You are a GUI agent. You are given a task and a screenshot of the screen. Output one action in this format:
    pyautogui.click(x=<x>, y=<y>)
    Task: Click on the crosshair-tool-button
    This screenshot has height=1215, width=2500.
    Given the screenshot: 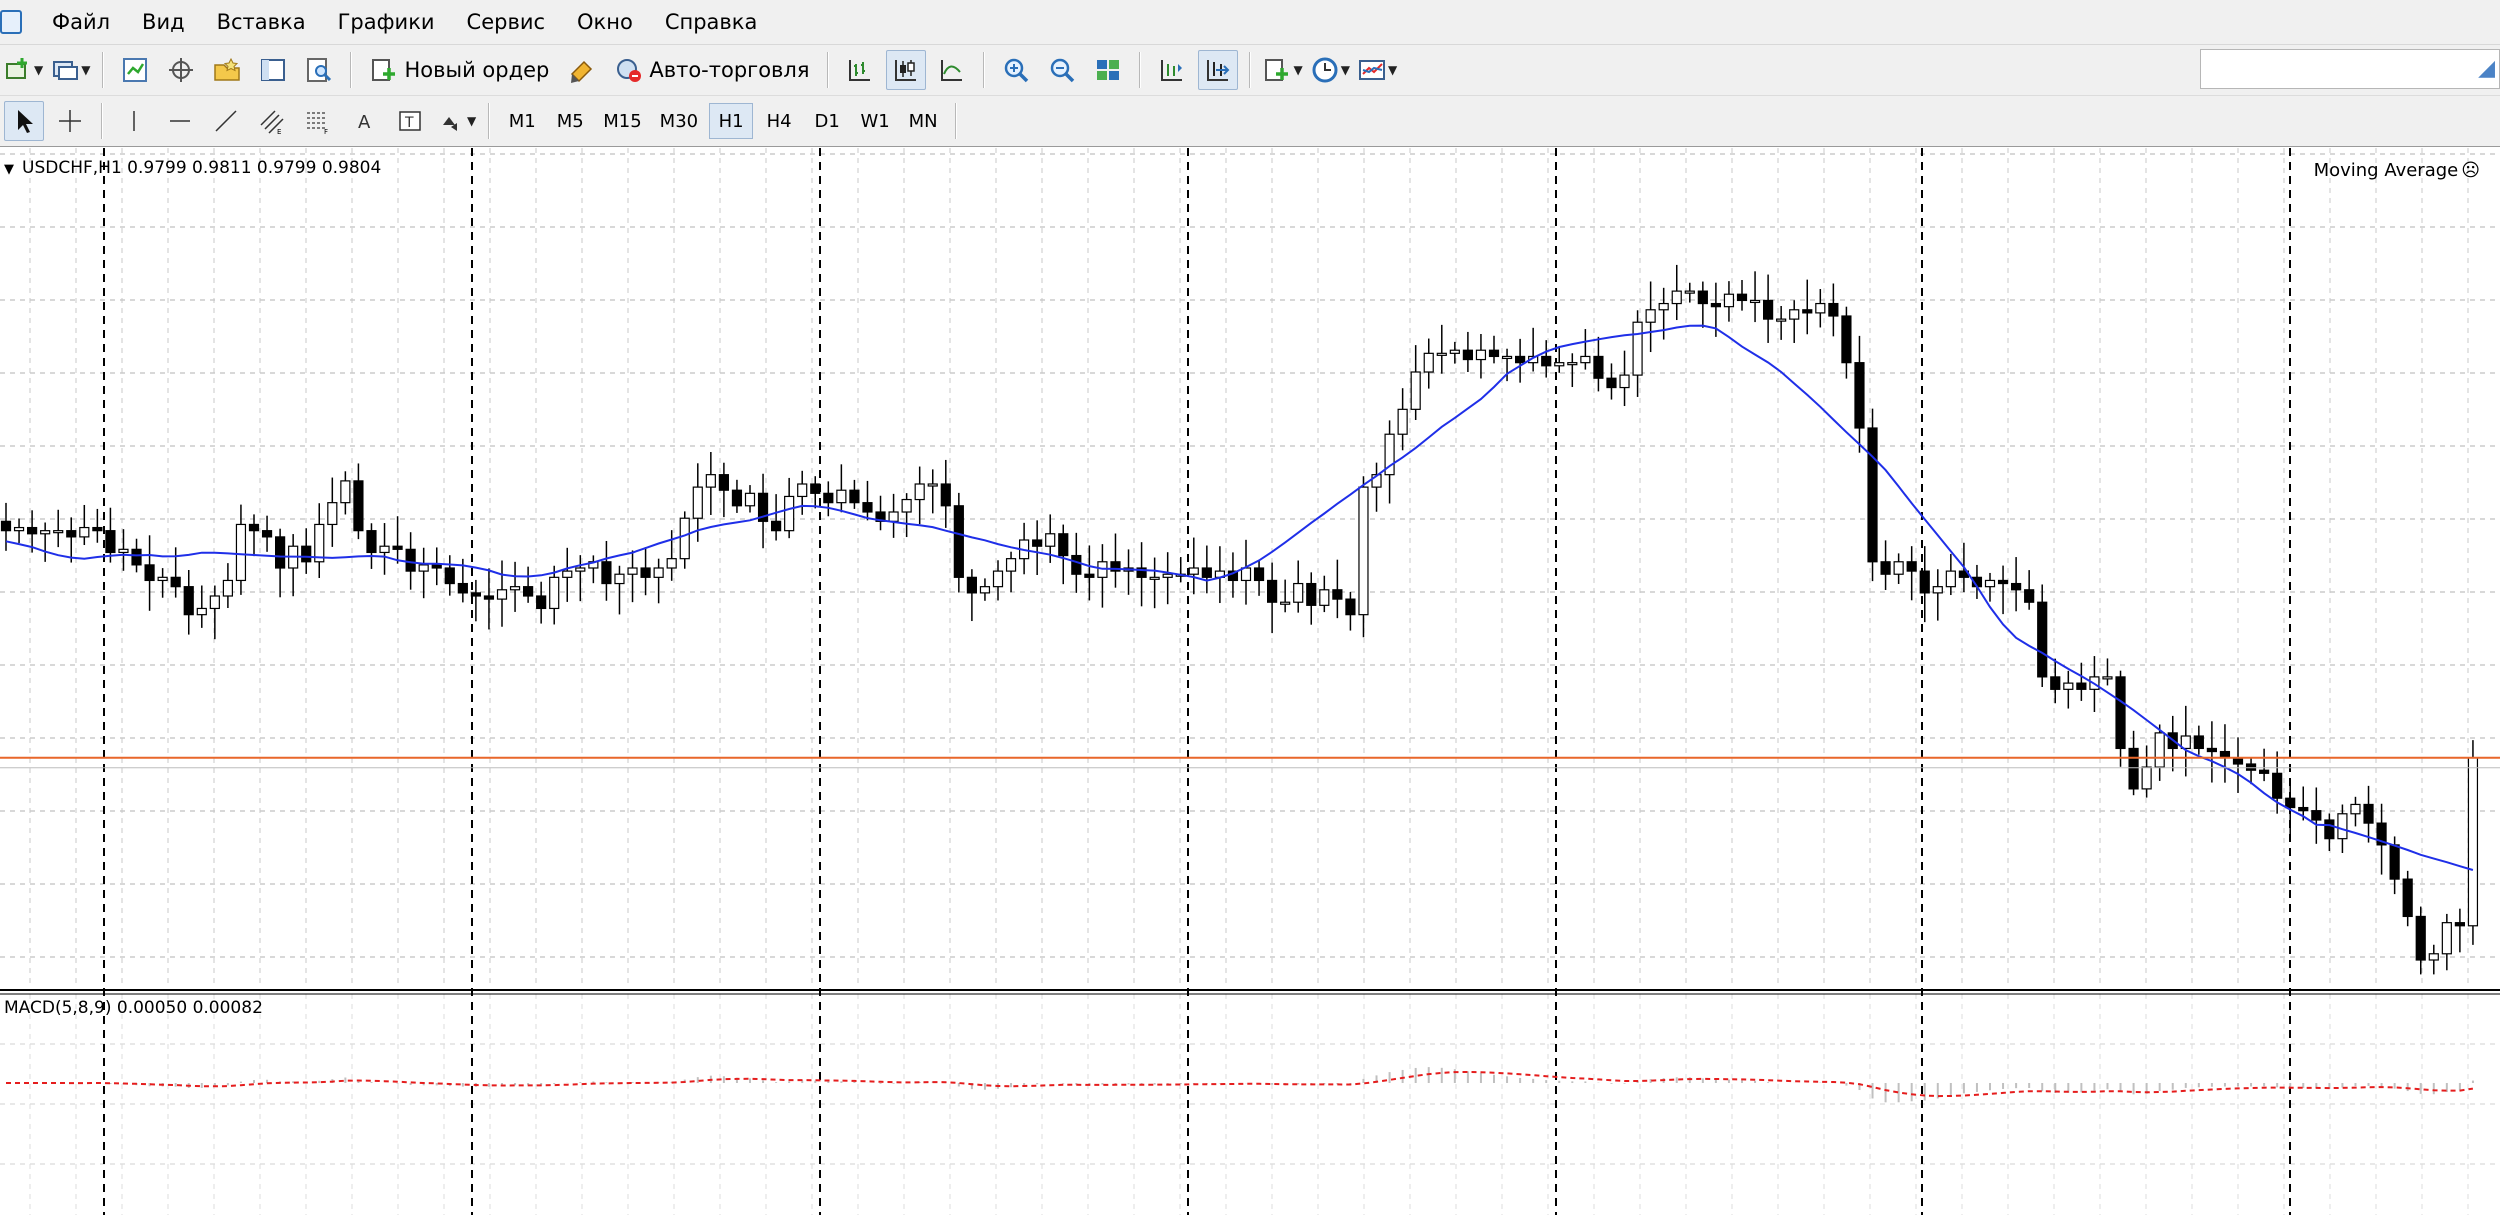 What is the action you would take?
    pyautogui.click(x=70, y=121)
    